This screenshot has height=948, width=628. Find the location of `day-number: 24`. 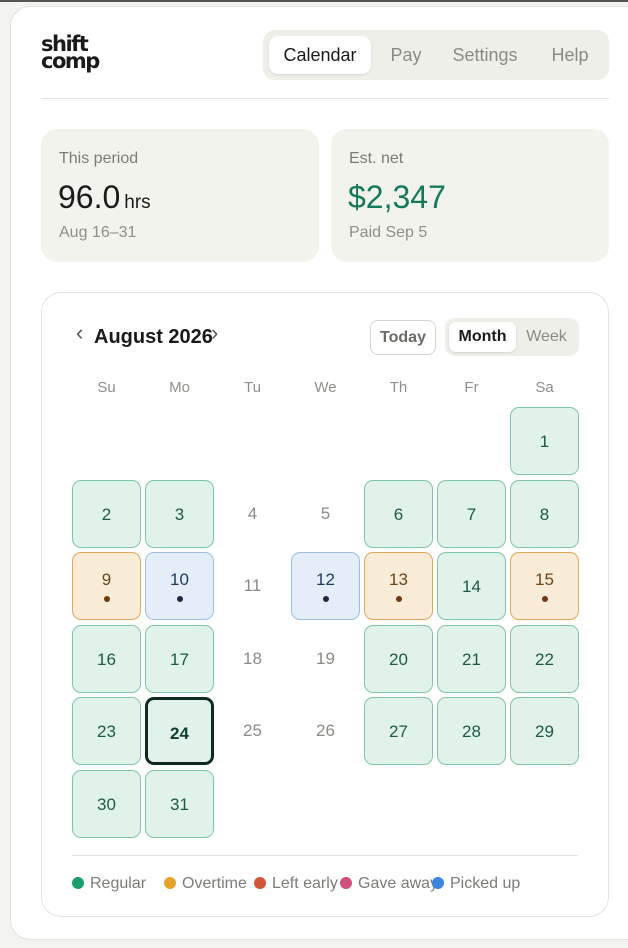

day-number: 24 is located at coordinates (179, 734).